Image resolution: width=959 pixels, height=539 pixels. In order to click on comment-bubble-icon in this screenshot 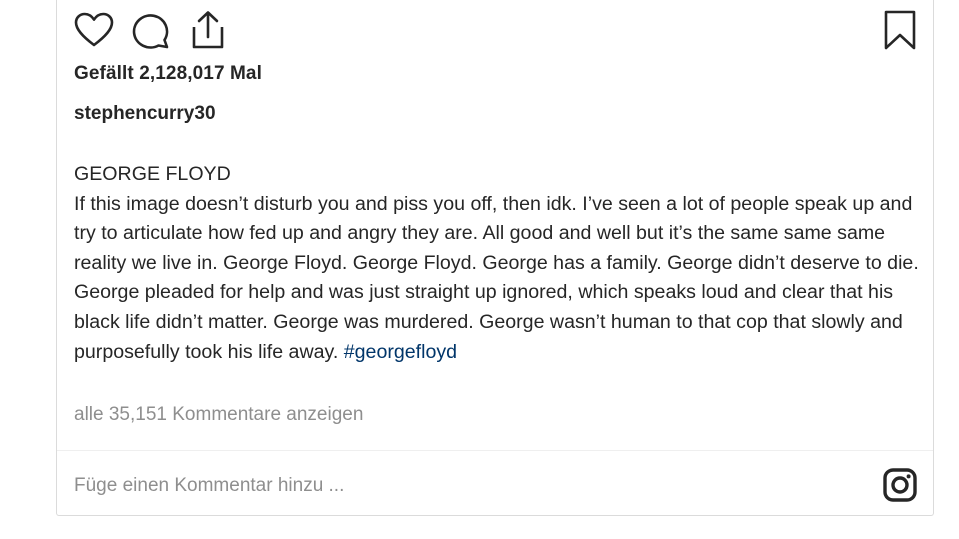, I will do `click(150, 31)`.